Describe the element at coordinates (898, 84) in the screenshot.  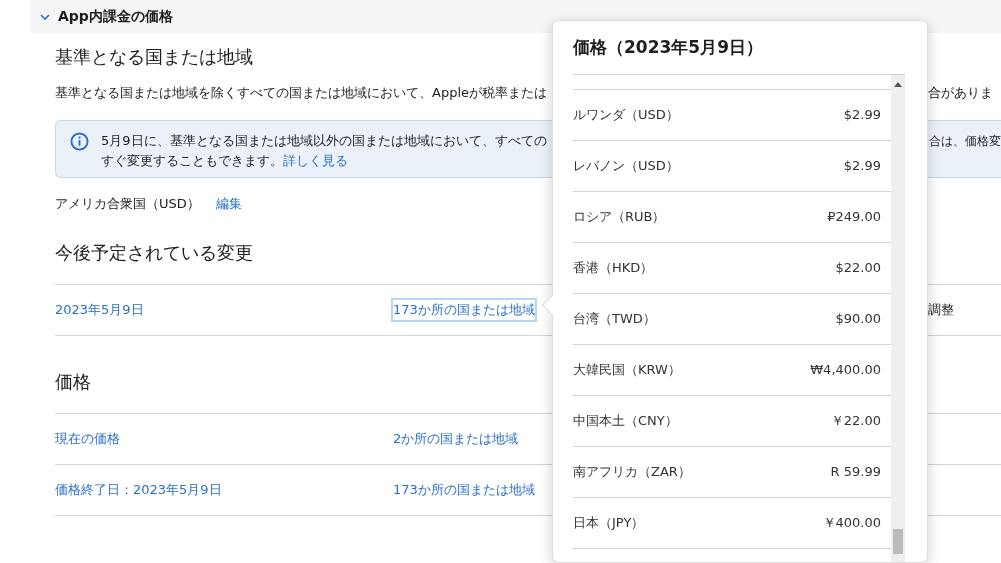
I see `scroll-up-icon` at that location.